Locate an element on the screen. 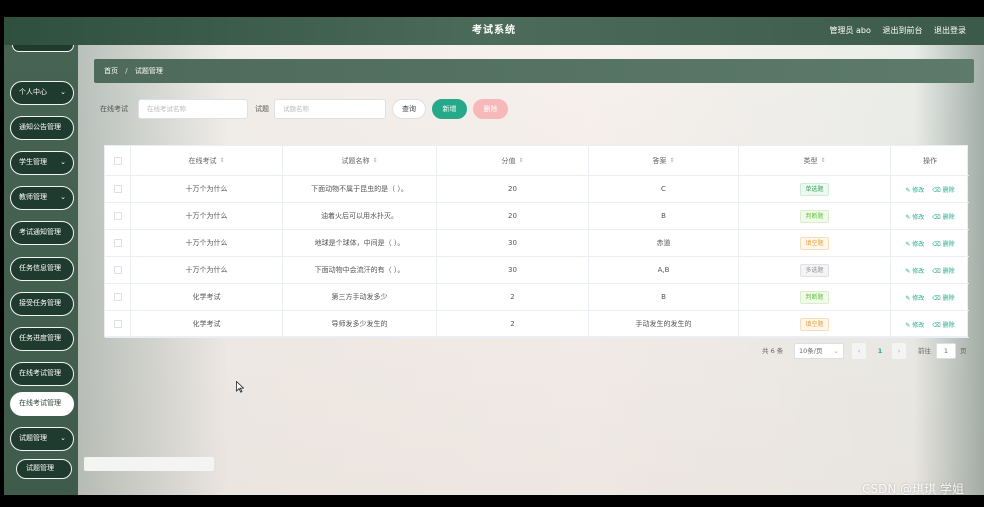 Image resolution: width=984 pixels, height=507 pixels. back-to-front-link: 退出到前台 is located at coordinates (902, 30).